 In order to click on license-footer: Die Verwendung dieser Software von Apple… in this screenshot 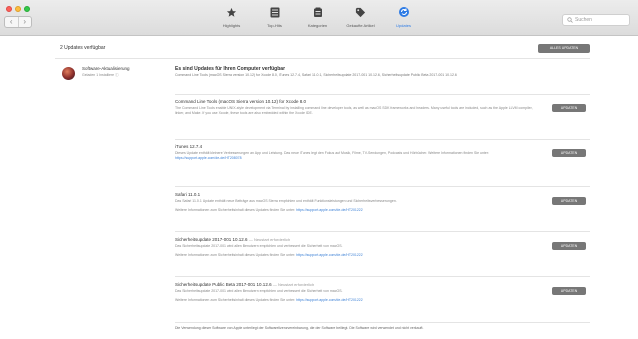, I will do `click(299, 328)`.